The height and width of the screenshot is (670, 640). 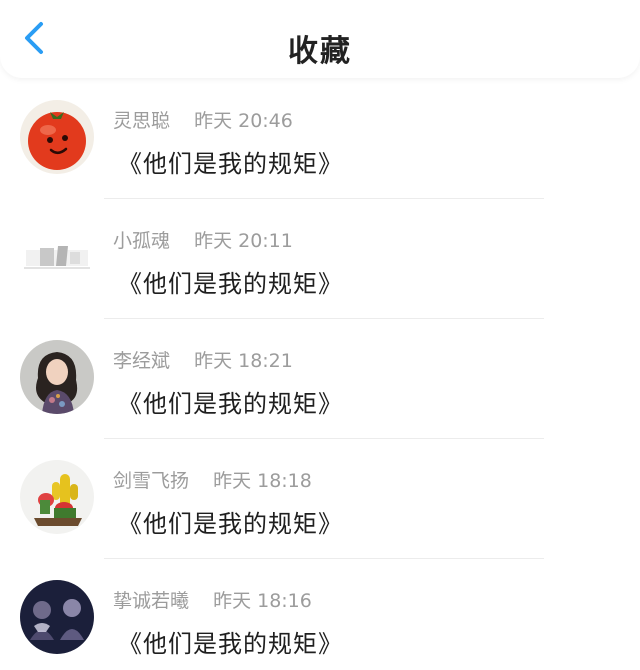 I want to click on woman-portrait-avatar-icon, so click(x=57, y=377).